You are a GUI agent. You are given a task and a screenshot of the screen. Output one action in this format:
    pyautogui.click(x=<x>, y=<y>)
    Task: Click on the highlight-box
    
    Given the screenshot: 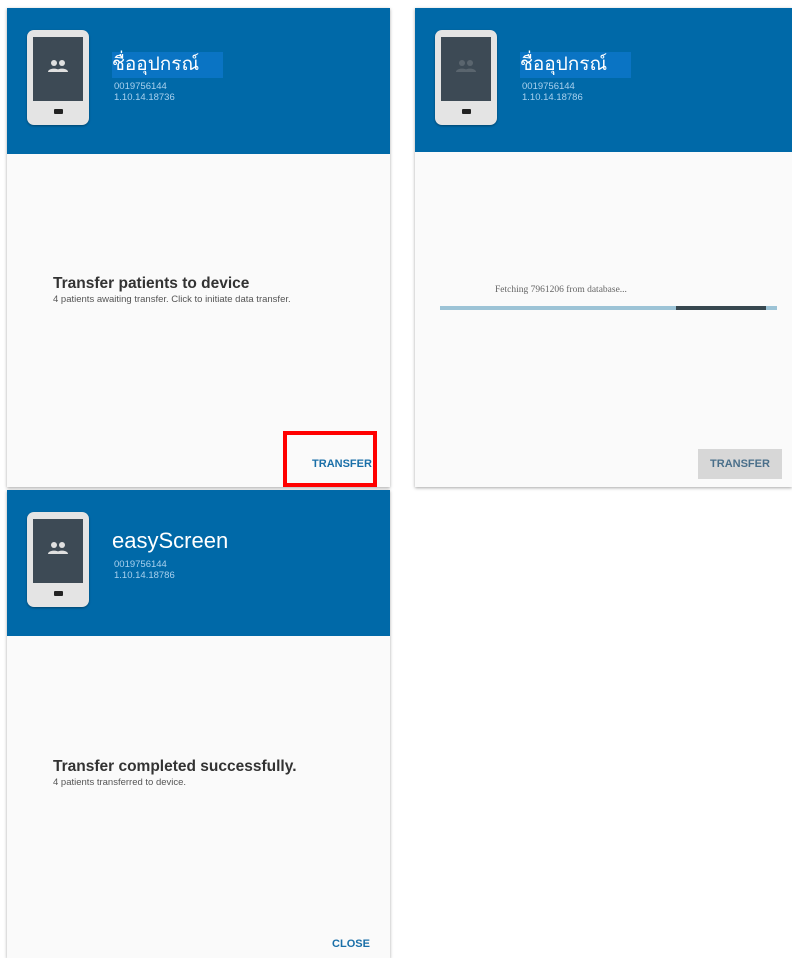 What is the action you would take?
    pyautogui.click(x=330, y=459)
    